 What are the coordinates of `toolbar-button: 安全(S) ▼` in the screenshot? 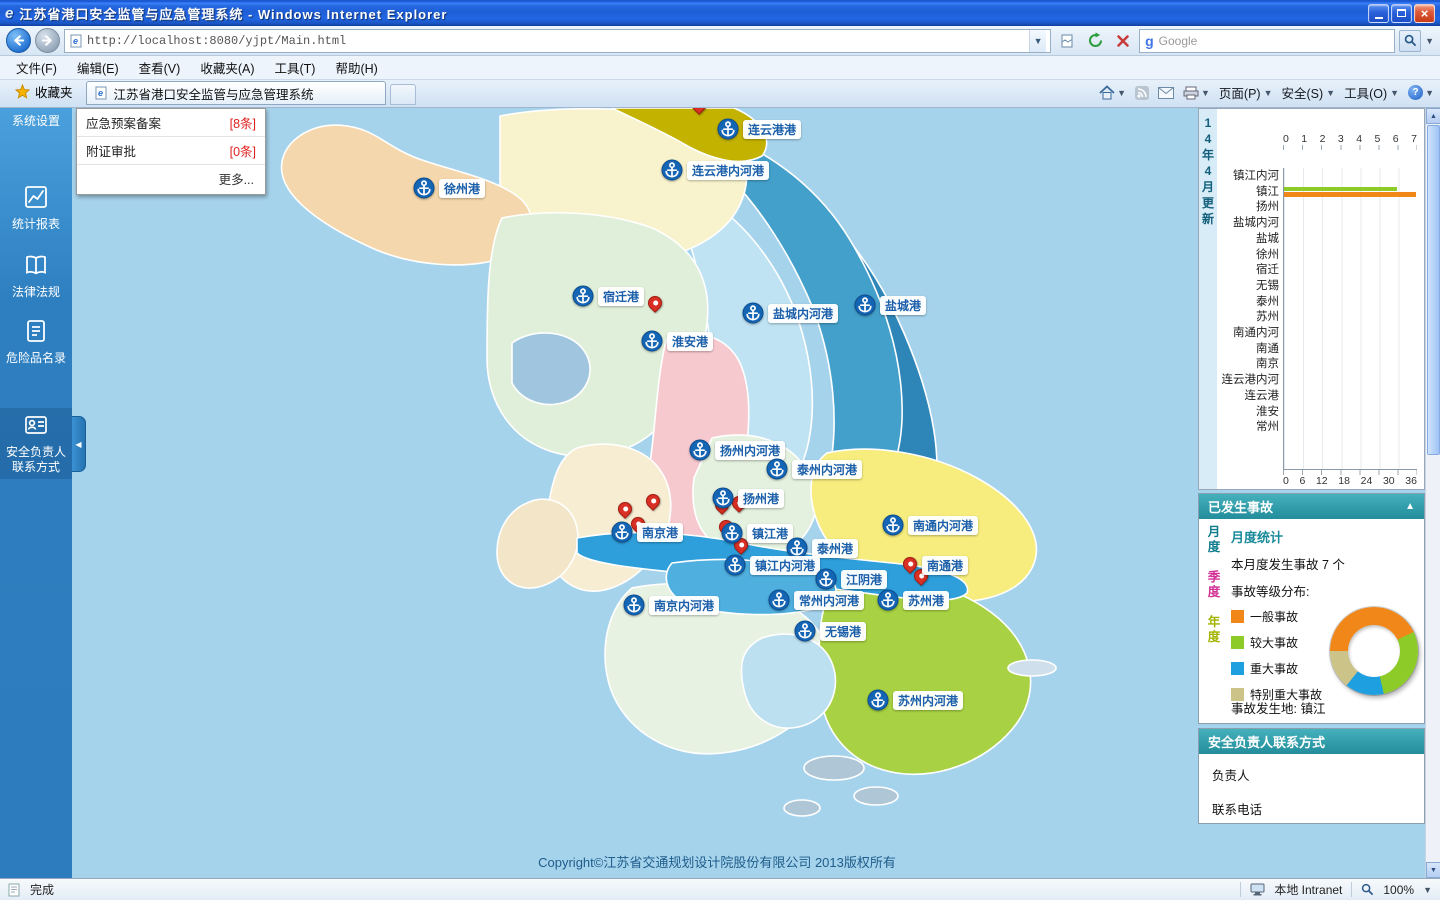 It's located at (1309, 92).